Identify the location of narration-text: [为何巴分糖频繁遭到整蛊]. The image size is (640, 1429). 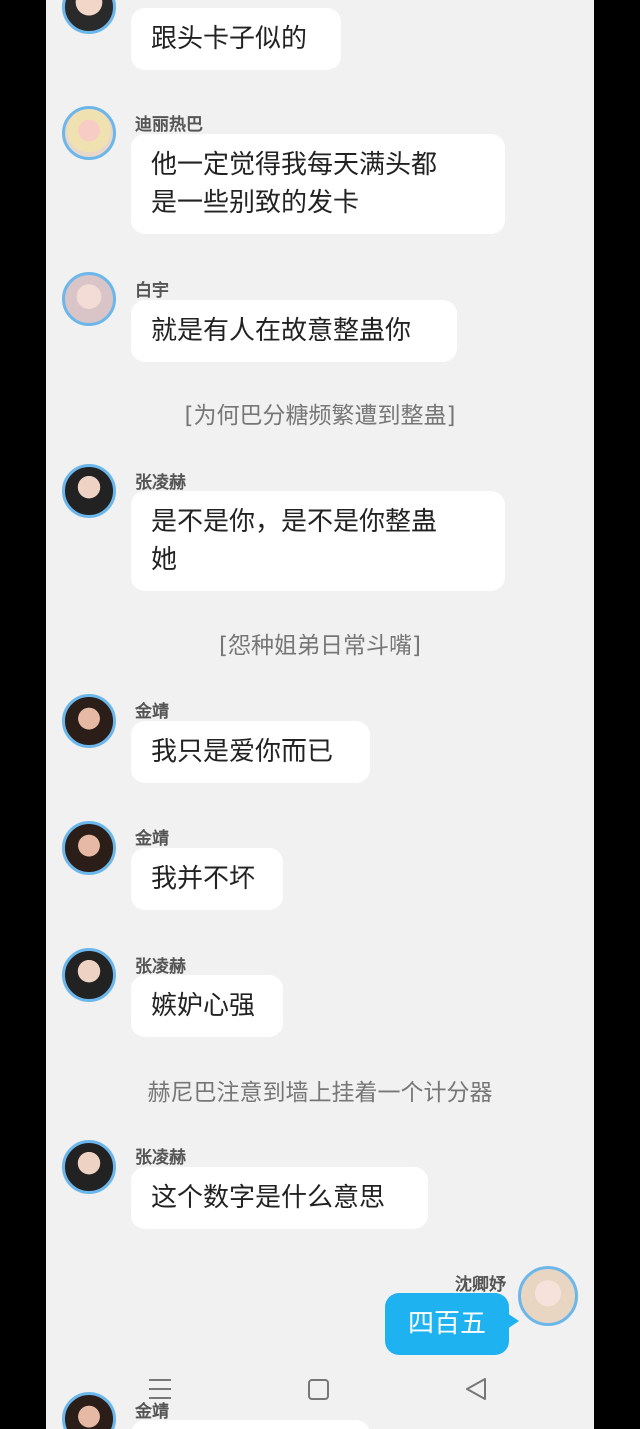
(320, 416).